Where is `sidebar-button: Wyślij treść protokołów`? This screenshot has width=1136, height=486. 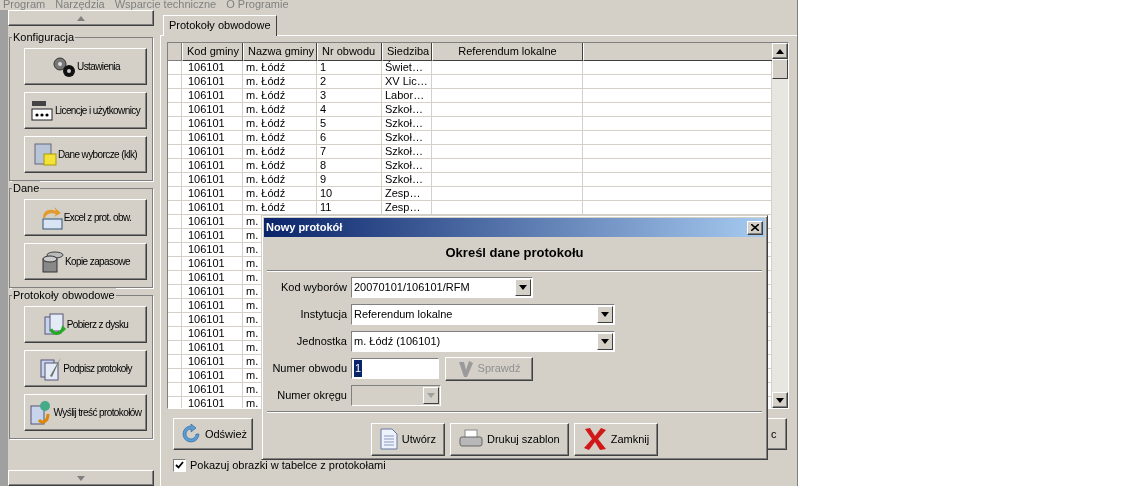
sidebar-button: Wyślij treść protokołów is located at coordinates (85, 412).